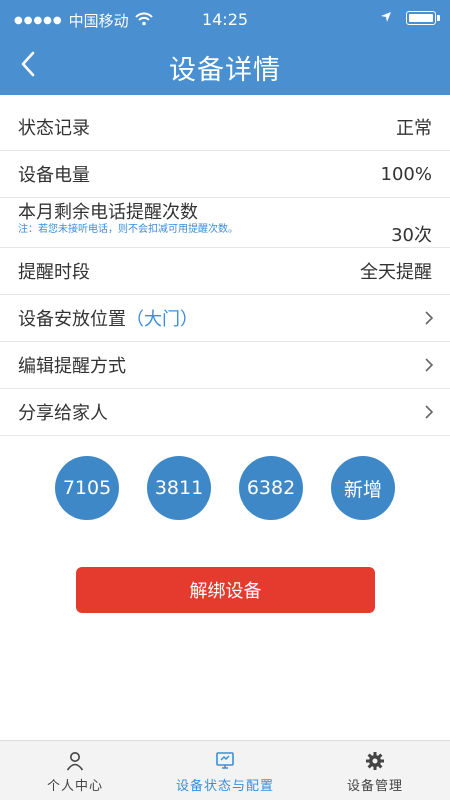 The height and width of the screenshot is (800, 450). I want to click on row-device-location: 设备安放位置（大门）, so click(225, 318).